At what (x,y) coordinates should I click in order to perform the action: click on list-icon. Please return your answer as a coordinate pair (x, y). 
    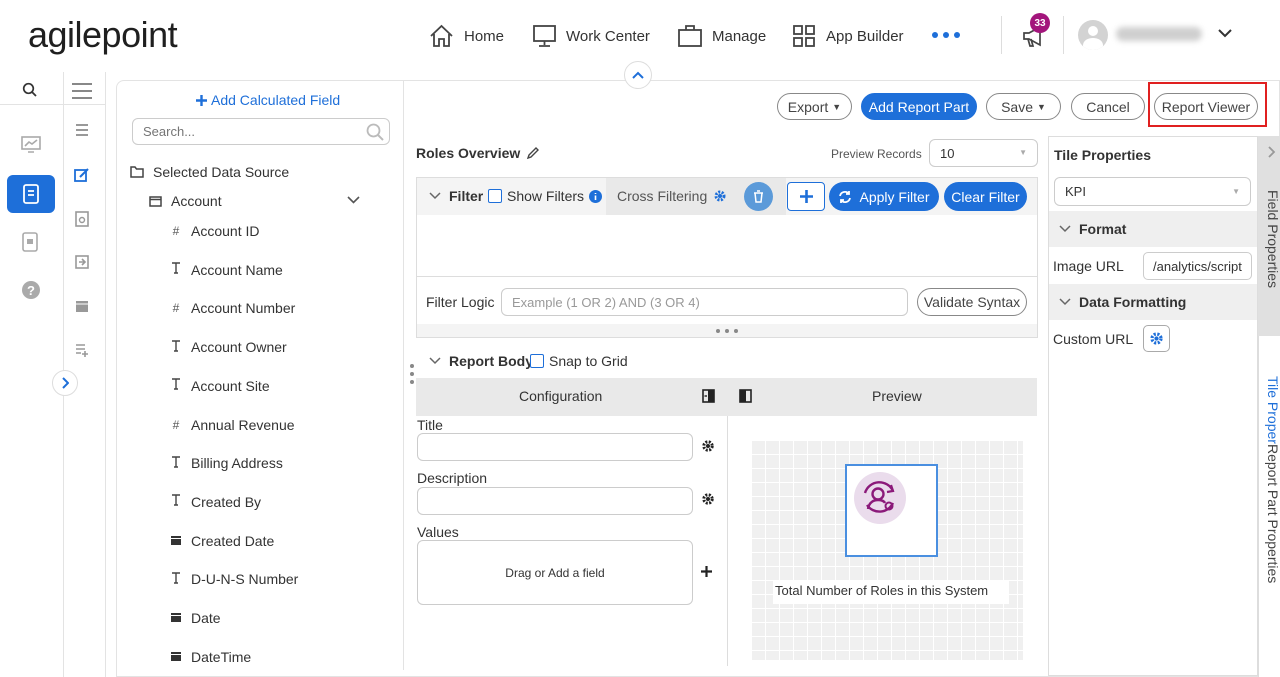
    Looking at the image, I should click on (82, 130).